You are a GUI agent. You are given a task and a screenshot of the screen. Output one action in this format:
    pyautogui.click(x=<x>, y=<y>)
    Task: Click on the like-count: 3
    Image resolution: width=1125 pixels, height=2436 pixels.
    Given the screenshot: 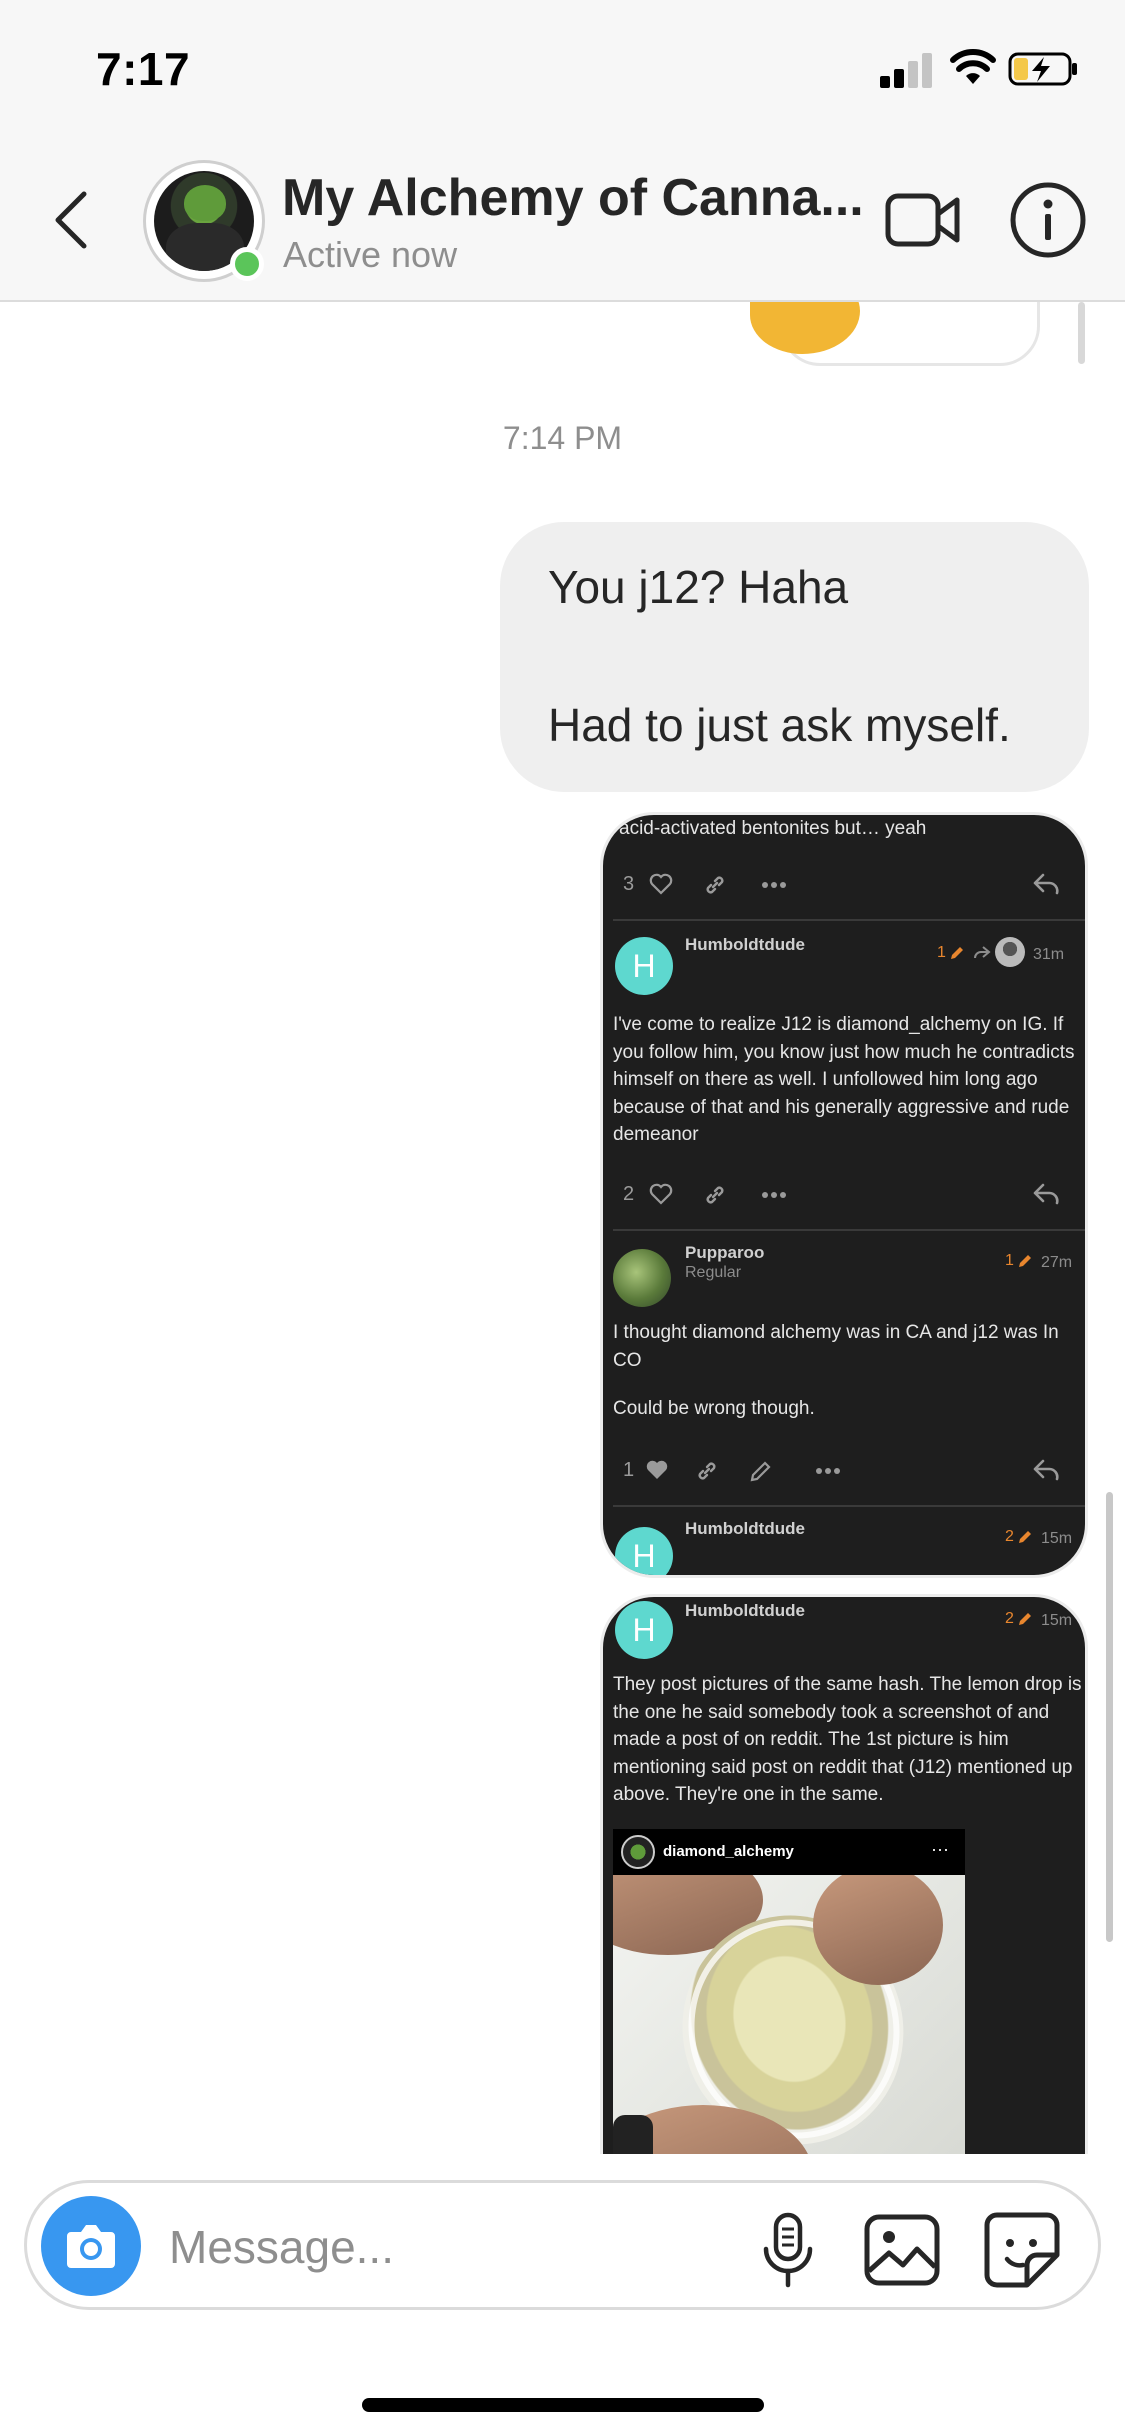 What is the action you would take?
    pyautogui.click(x=629, y=884)
    